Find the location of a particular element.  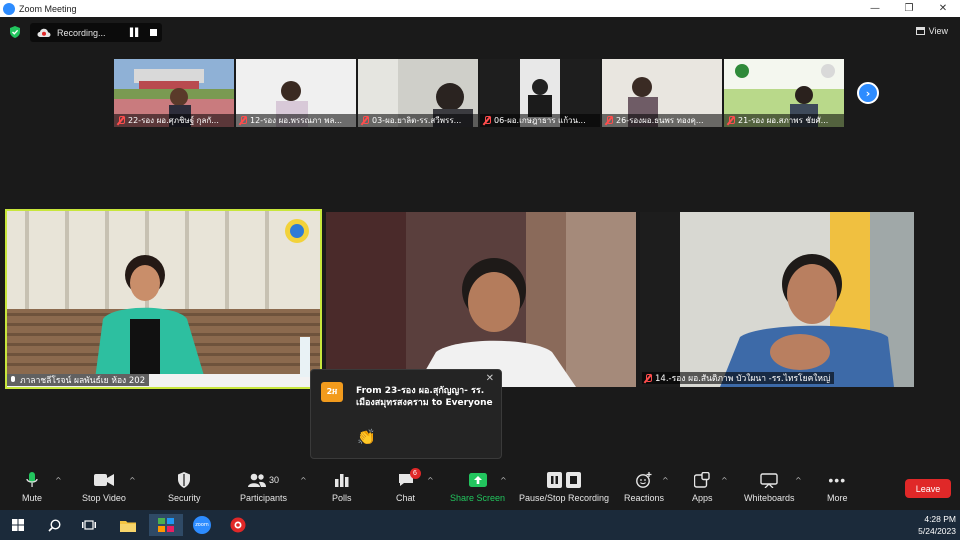

whiteboards-button: Whiteboards is located at coordinates (769, 486).